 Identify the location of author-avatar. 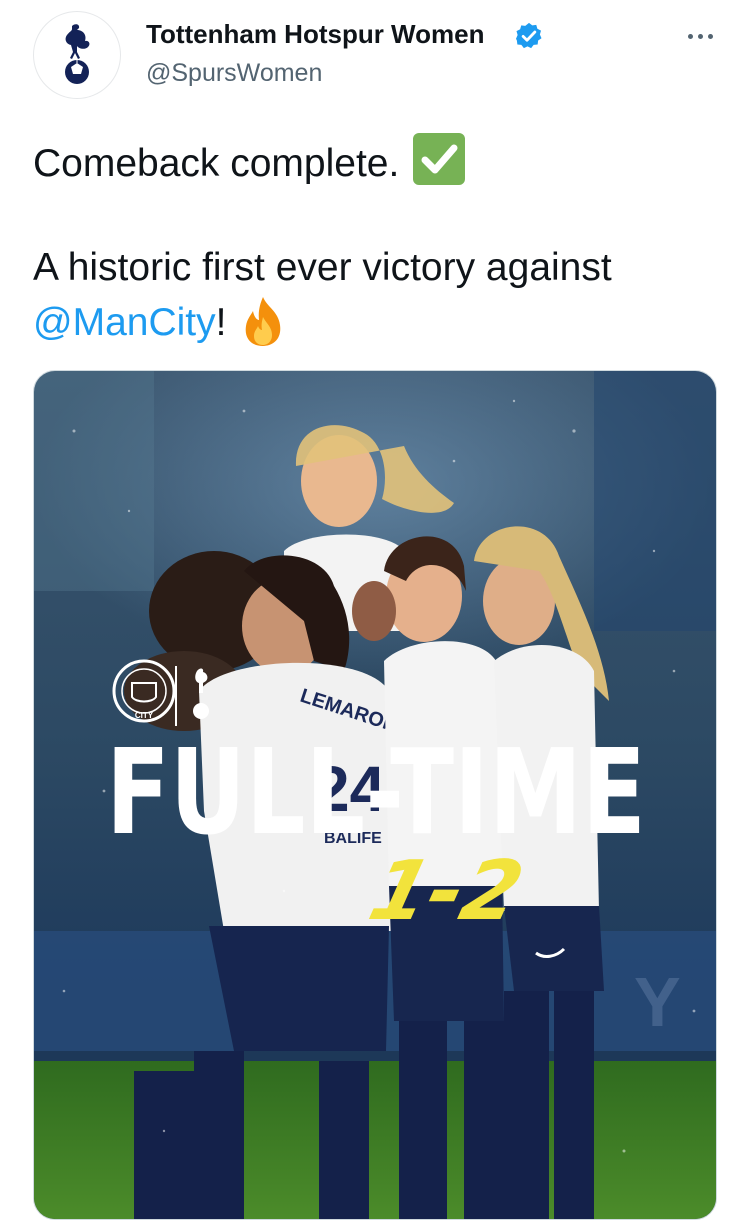
(77, 55).